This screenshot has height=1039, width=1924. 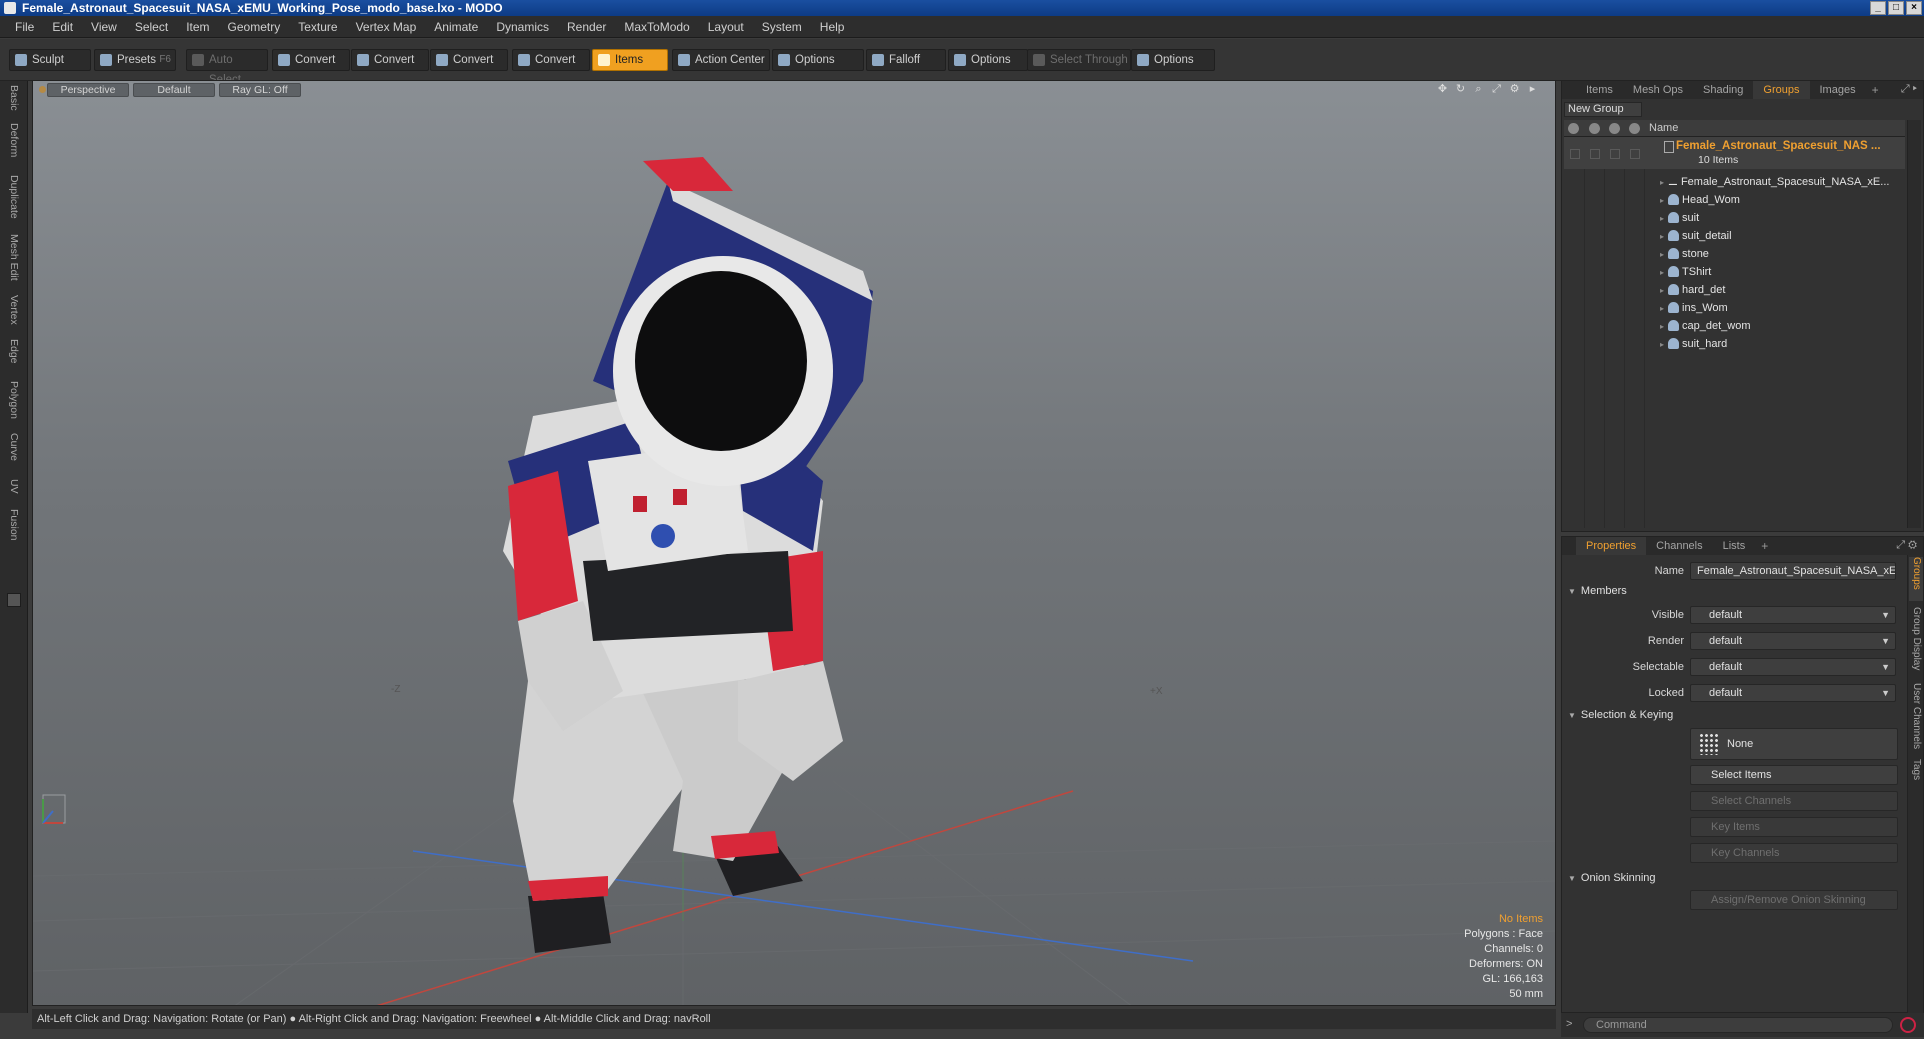 What do you see at coordinates (1442, 89) in the screenshot?
I see `pan-icon: ✥` at bounding box center [1442, 89].